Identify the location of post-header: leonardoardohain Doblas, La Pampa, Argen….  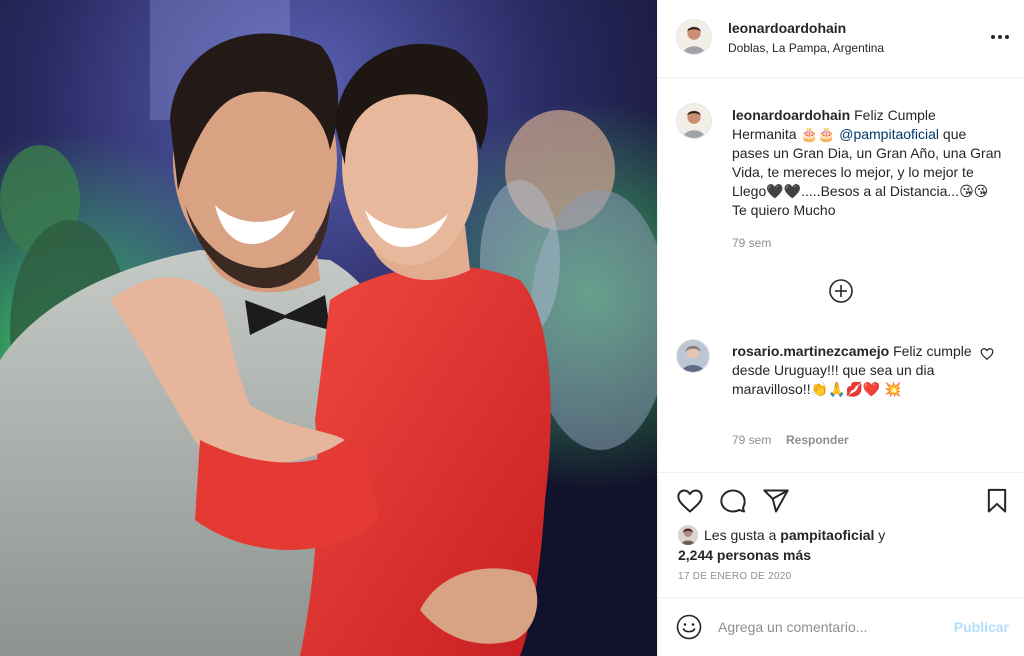
(841, 39).